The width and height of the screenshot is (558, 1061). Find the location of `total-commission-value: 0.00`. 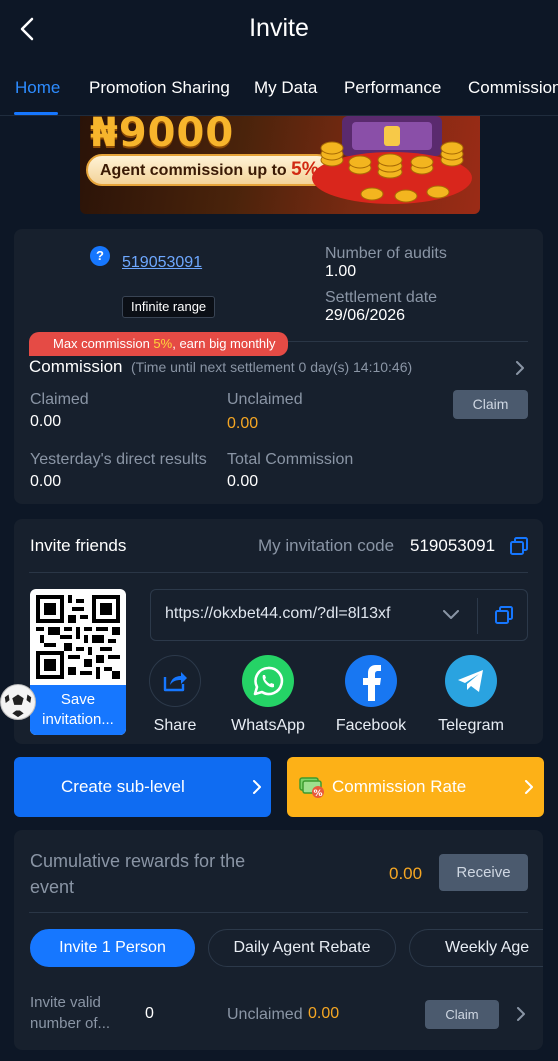

total-commission-value: 0.00 is located at coordinates (243, 481).